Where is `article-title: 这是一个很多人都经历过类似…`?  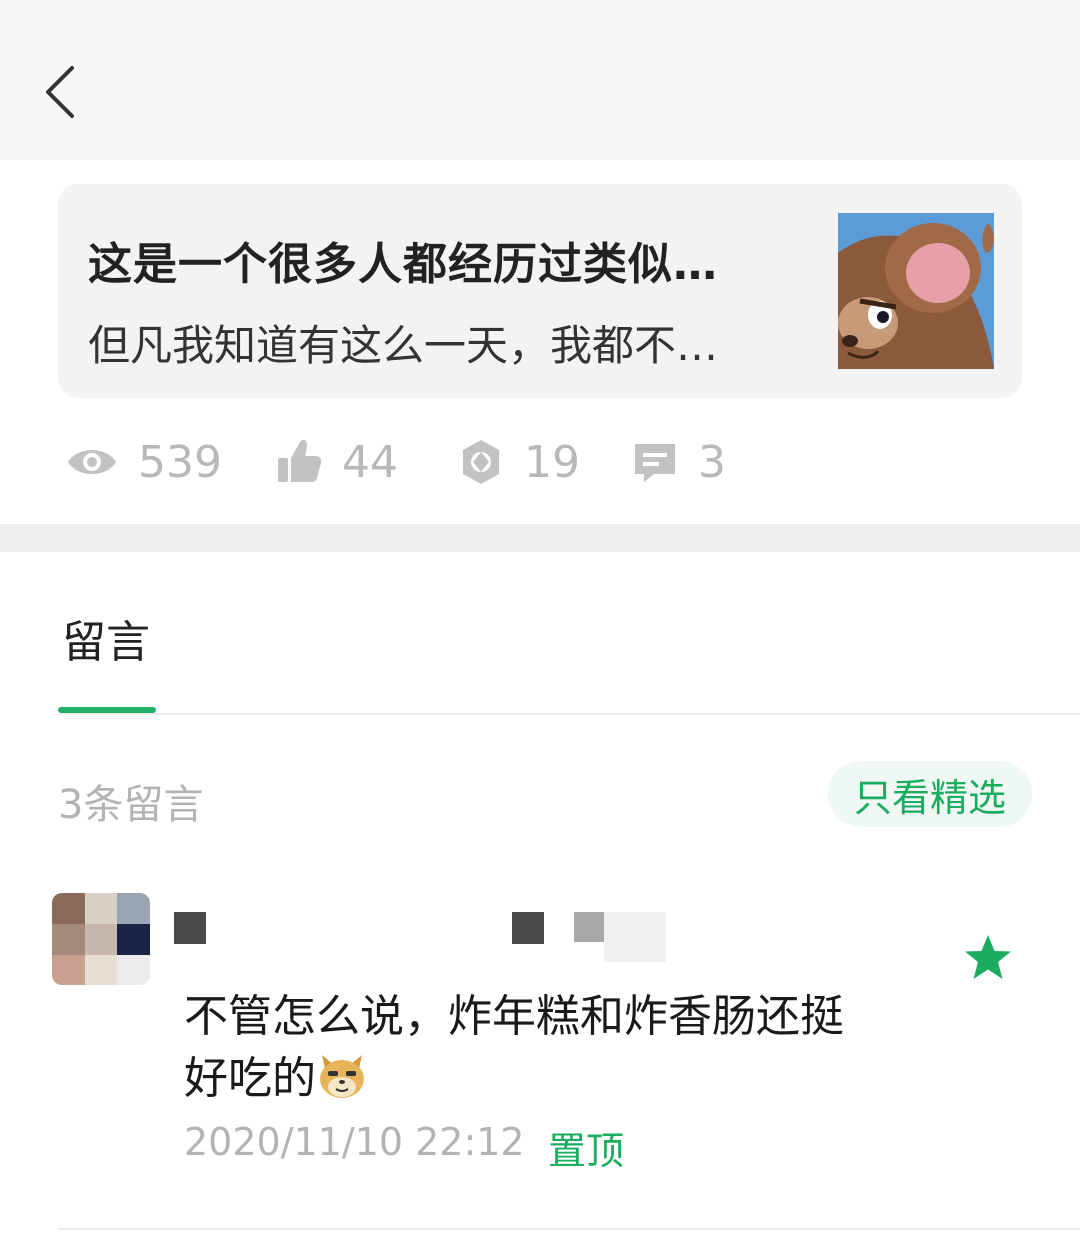 article-title: 这是一个很多人都经历过类似… is located at coordinates (403, 264).